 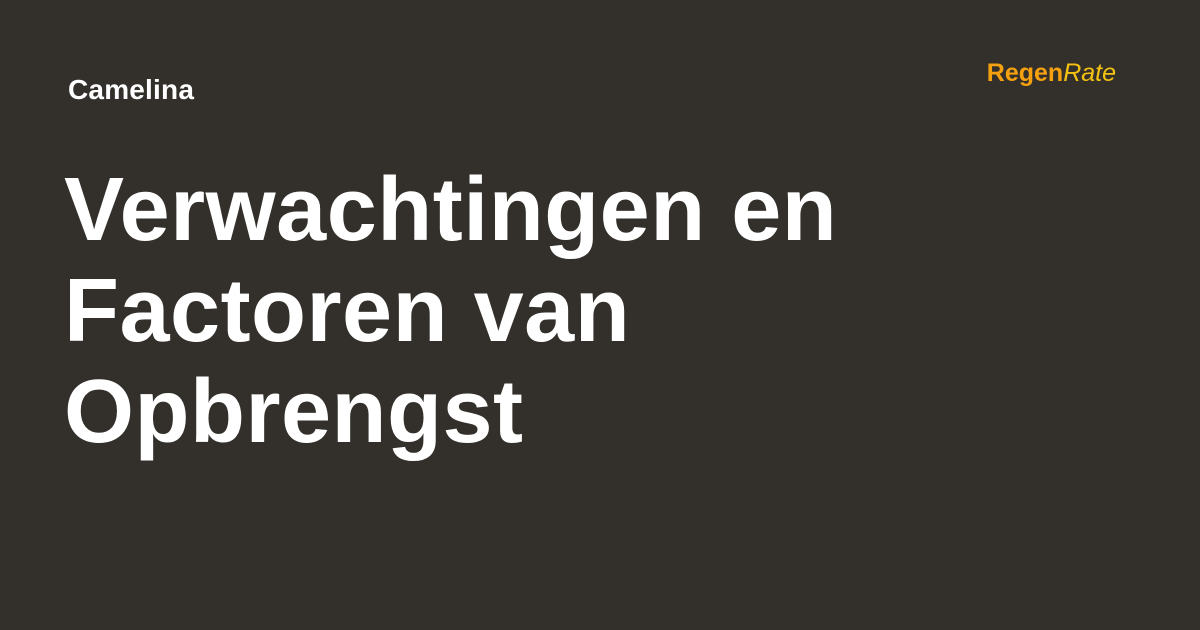 I want to click on category-label: Camelina, so click(x=131, y=89).